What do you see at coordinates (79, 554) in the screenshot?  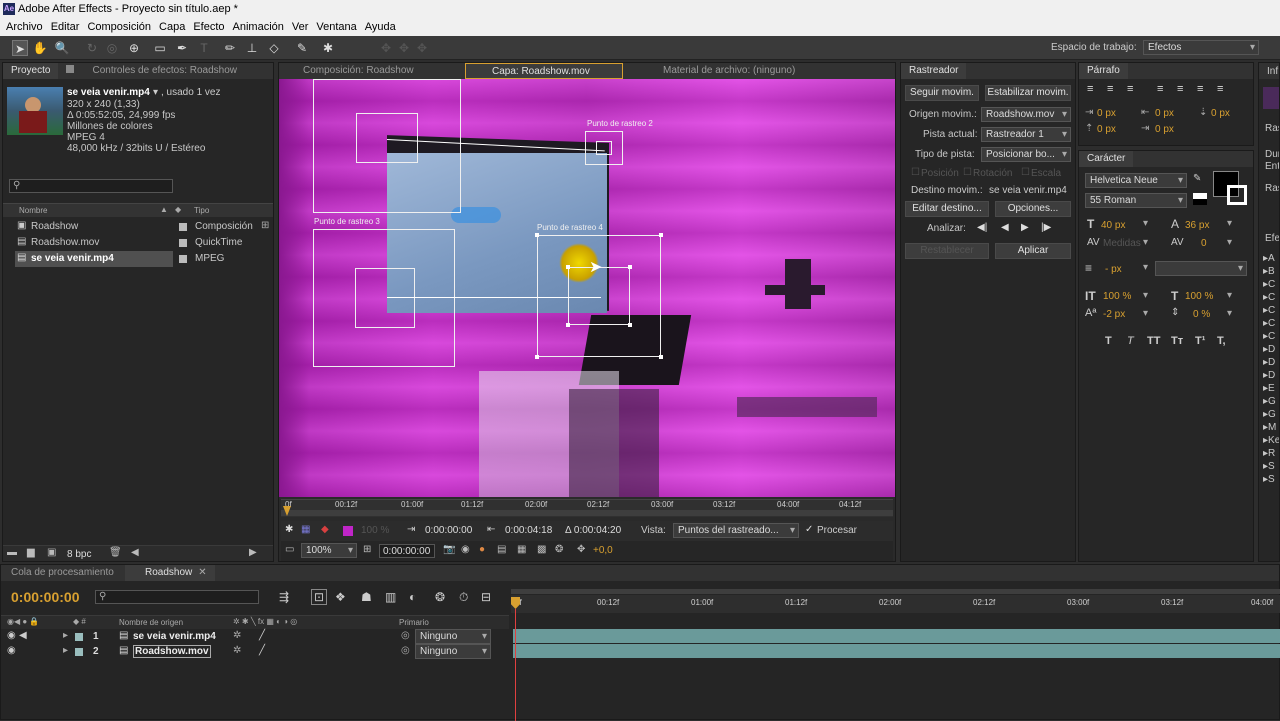 I see `bpc-toggle: 8 bpc` at bounding box center [79, 554].